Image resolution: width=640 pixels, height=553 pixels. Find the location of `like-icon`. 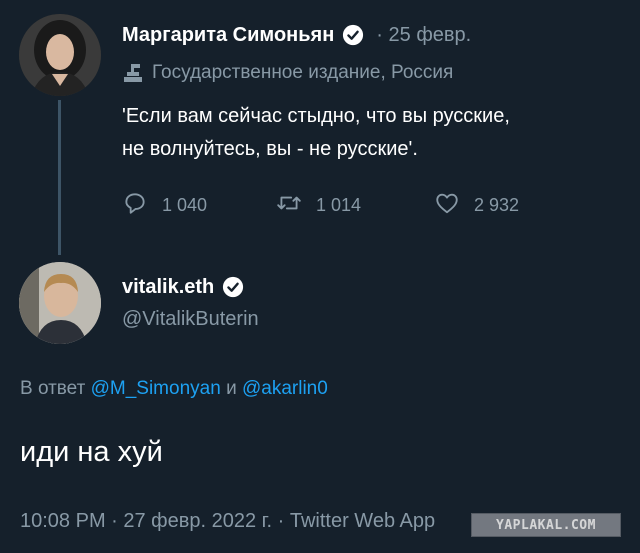

like-icon is located at coordinates (454, 205).